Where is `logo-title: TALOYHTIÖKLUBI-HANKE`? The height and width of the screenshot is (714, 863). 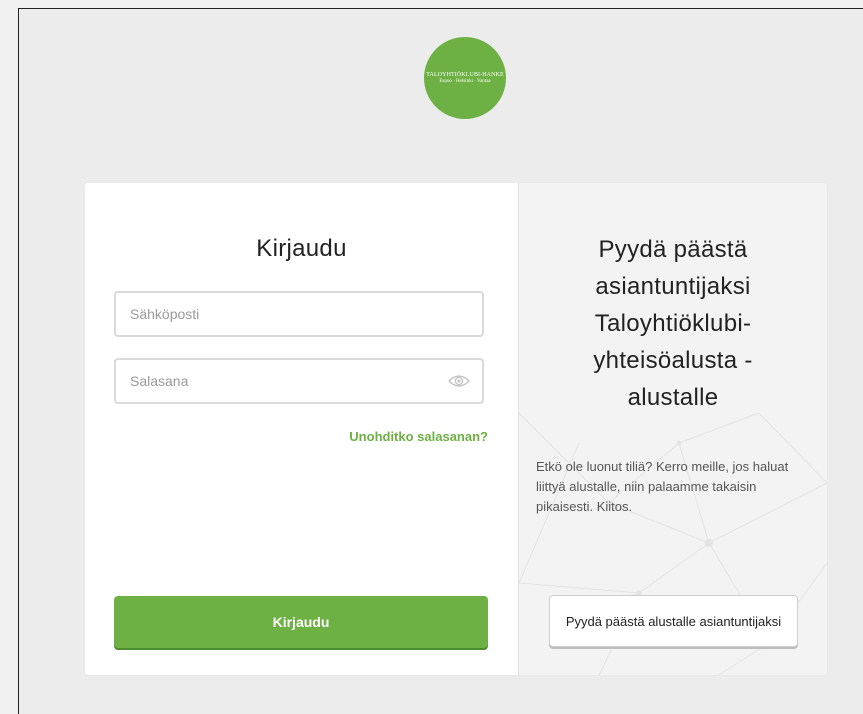
logo-title: TALOYHTIÖKLUBI-HANKE is located at coordinates (465, 75).